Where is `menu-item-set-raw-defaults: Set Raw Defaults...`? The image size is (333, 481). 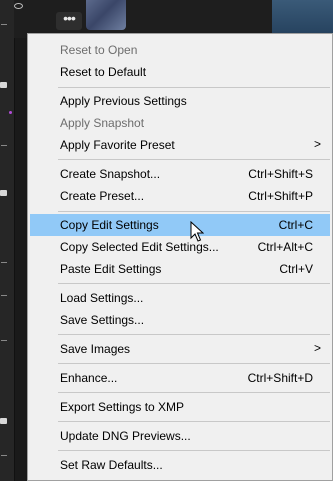
menu-item-set-raw-defaults: Set Raw Defaults... is located at coordinates (180, 465).